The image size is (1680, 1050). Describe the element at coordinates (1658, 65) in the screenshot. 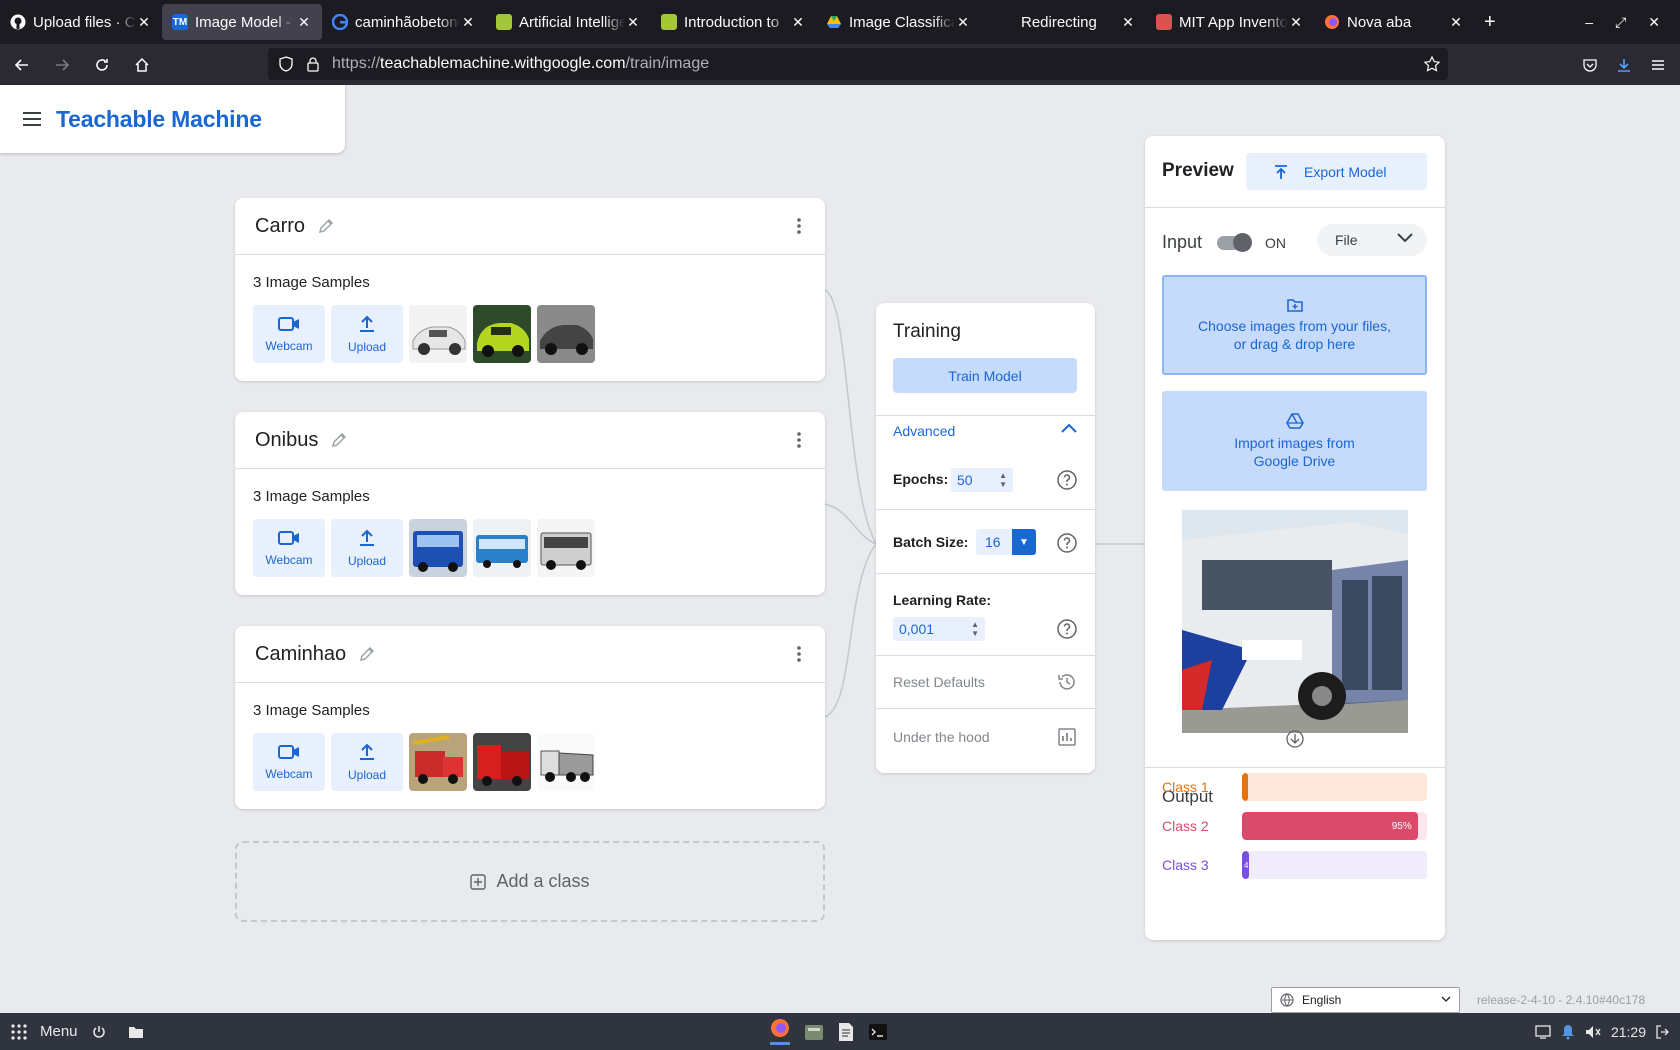

I see `app-menu-icon` at that location.